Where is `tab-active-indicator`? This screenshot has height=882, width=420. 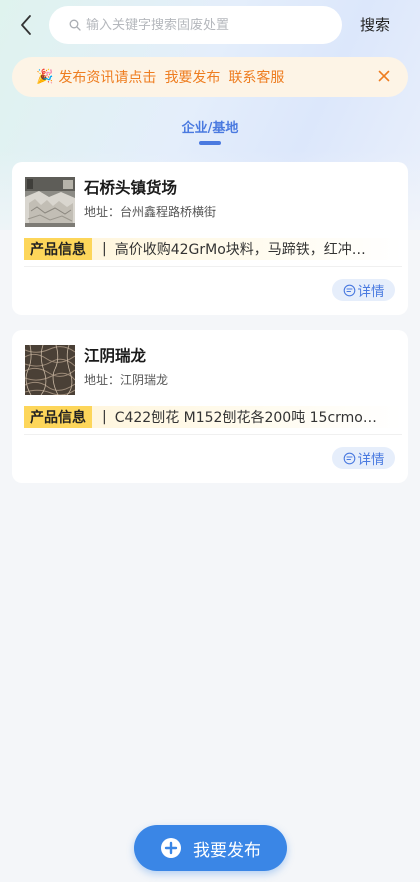
tab-active-indicator is located at coordinates (210, 143).